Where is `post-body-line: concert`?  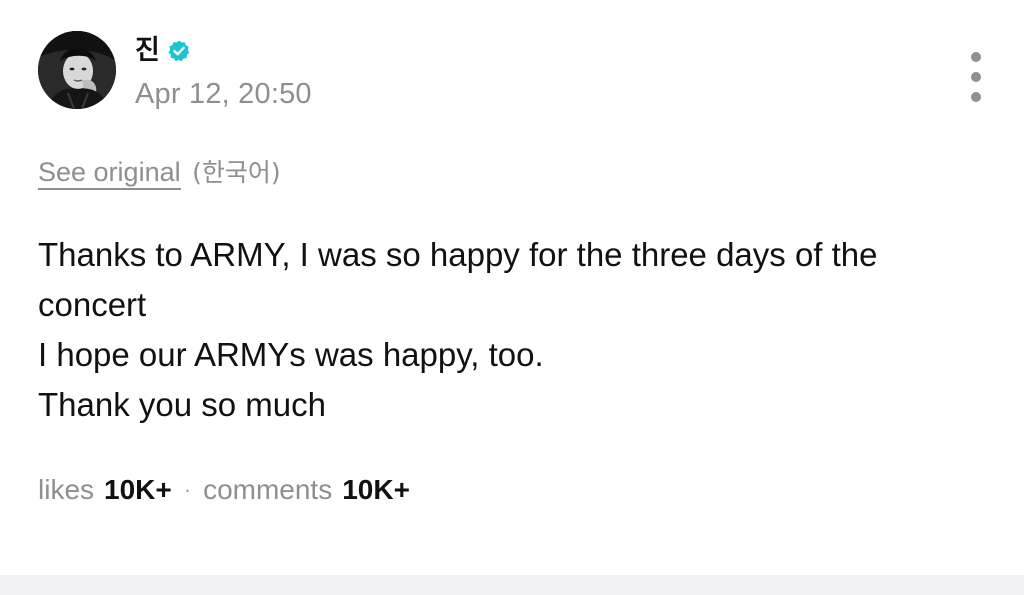
post-body-line: concert is located at coordinates (92, 304).